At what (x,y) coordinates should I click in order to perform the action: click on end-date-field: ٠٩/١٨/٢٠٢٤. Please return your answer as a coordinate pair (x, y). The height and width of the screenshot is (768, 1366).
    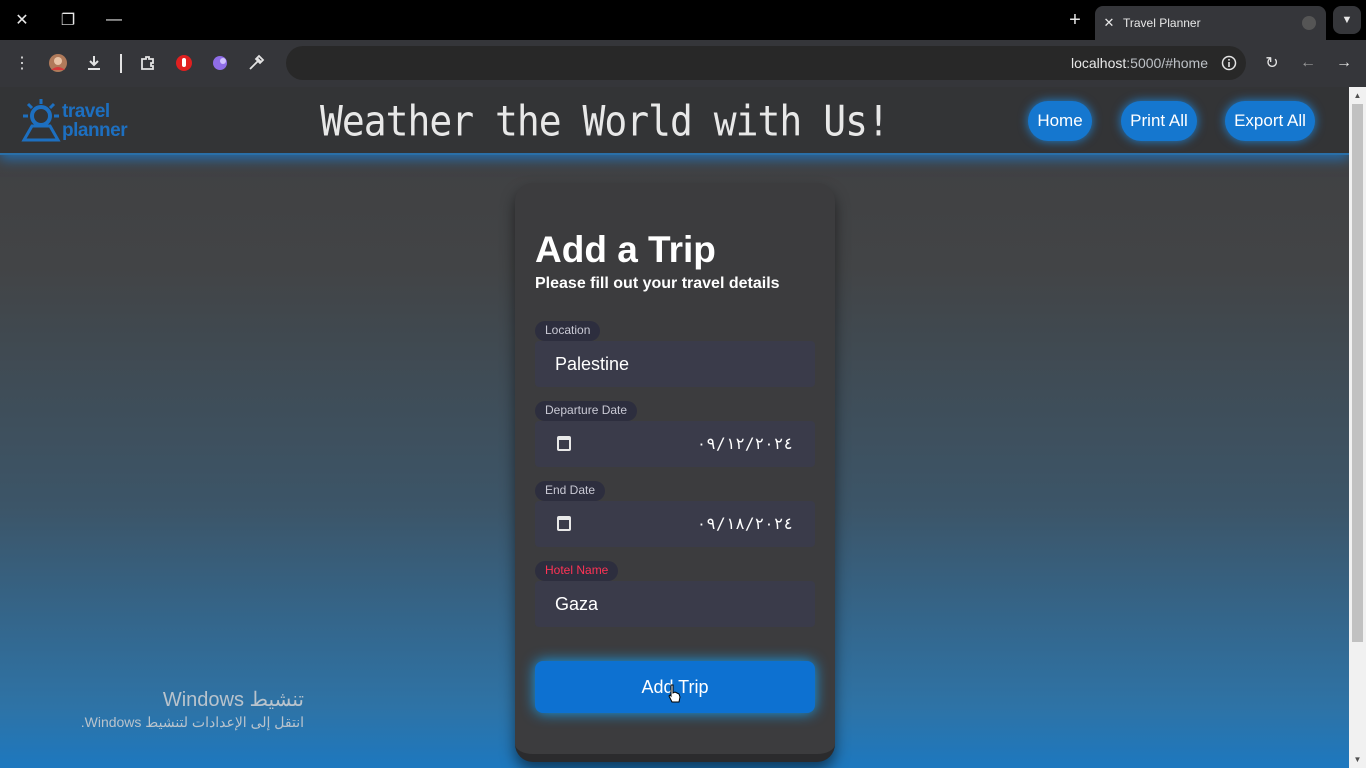
    Looking at the image, I should click on (675, 524).